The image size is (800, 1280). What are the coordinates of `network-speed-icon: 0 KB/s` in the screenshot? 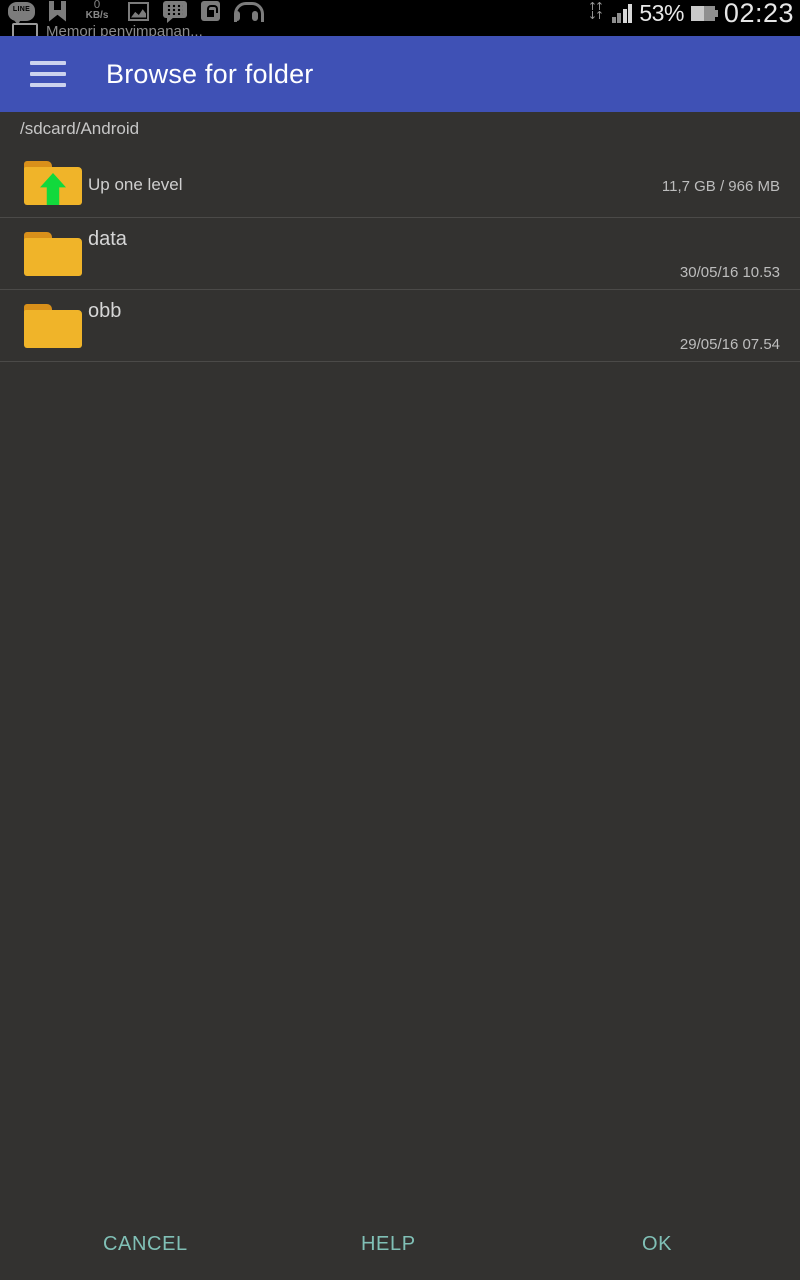 It's located at (97, 11).